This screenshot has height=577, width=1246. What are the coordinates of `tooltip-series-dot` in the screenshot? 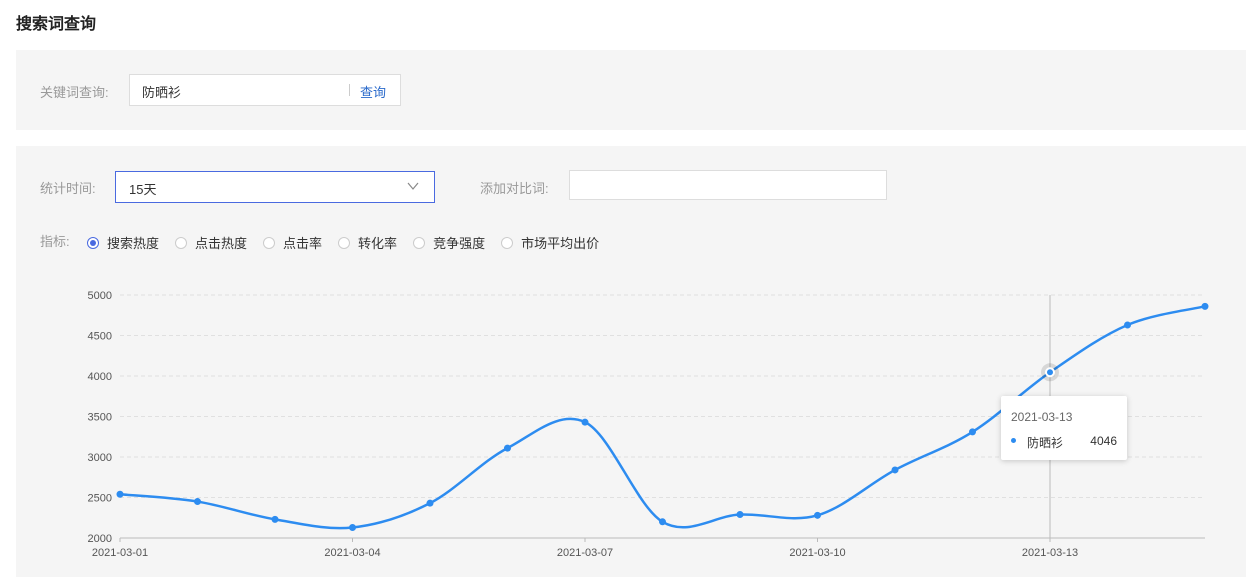 It's located at (1013, 440).